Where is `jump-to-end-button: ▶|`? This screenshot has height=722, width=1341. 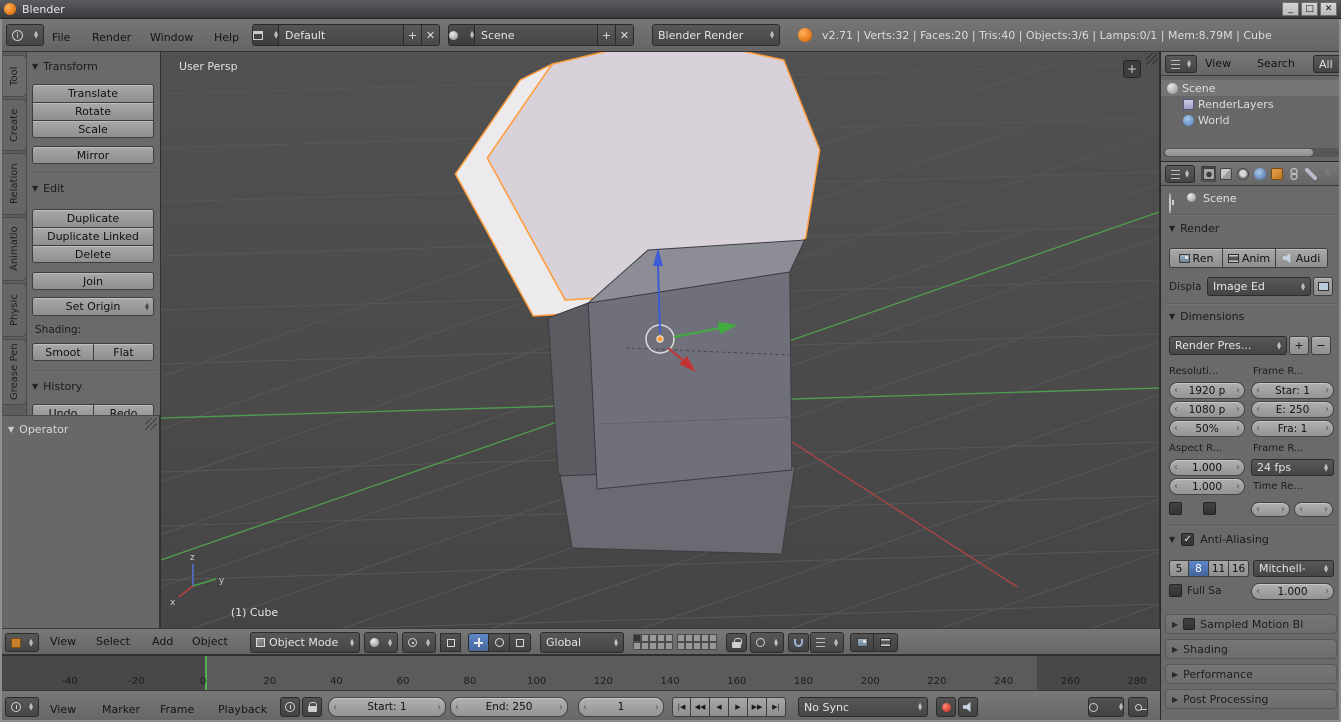
jump-to-end-button: ▶| is located at coordinates (776, 707).